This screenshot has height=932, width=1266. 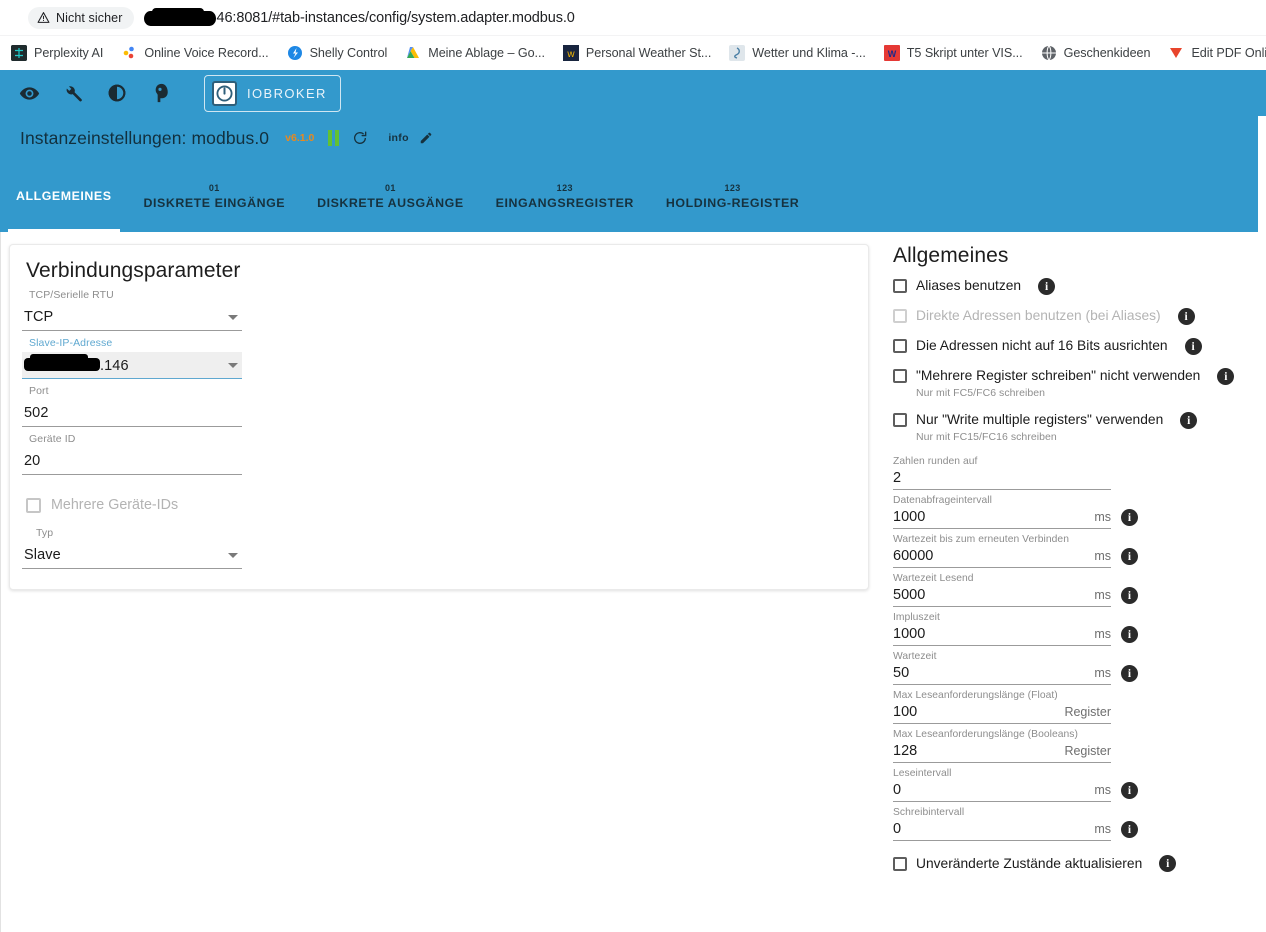 What do you see at coordinates (132, 413) in the screenshot?
I see `field-port-control: 502` at bounding box center [132, 413].